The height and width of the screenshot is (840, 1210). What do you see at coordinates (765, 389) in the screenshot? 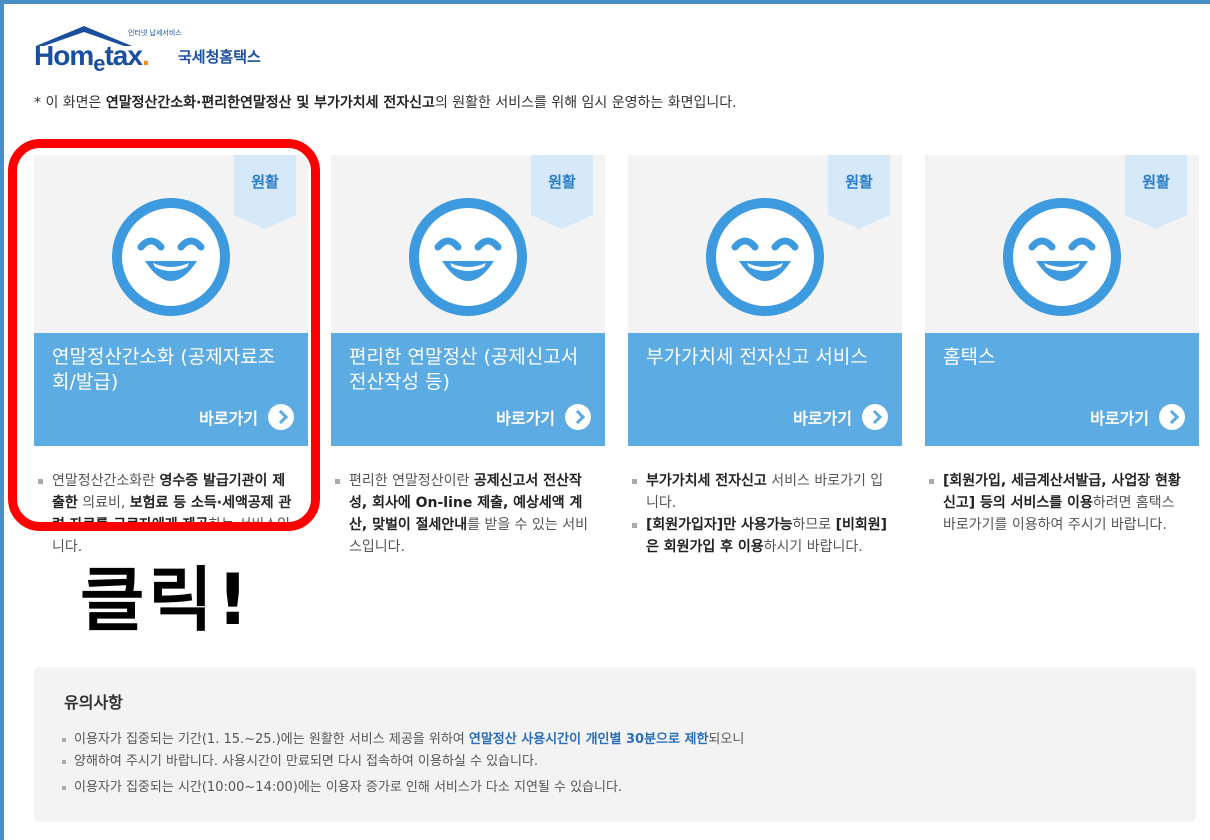
I see `card-bottom: 부가가치세 전자신고 서비스 바로가기` at bounding box center [765, 389].